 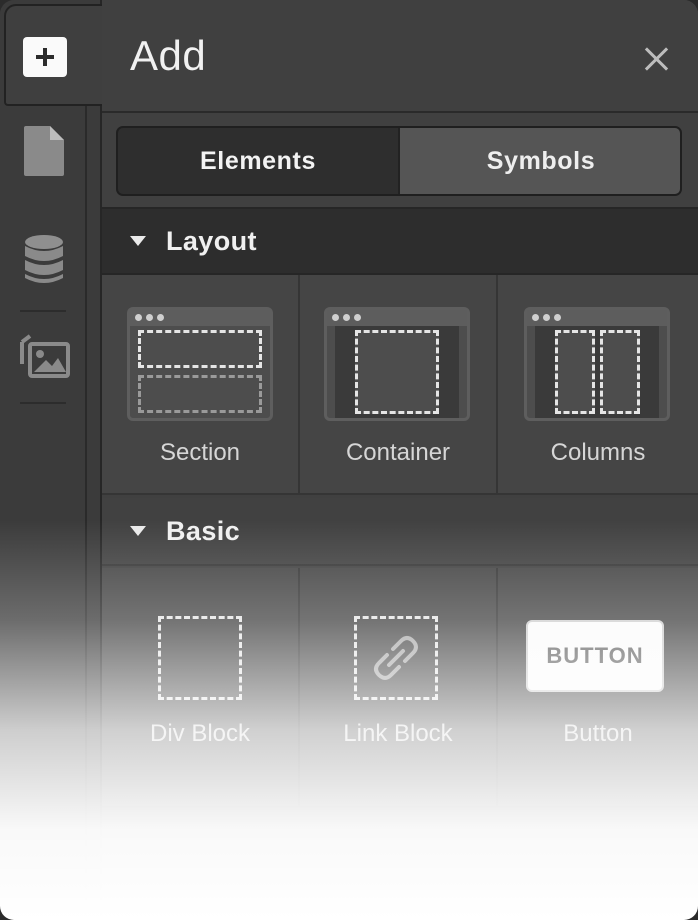 I want to click on left-rail, so click(x=52, y=460).